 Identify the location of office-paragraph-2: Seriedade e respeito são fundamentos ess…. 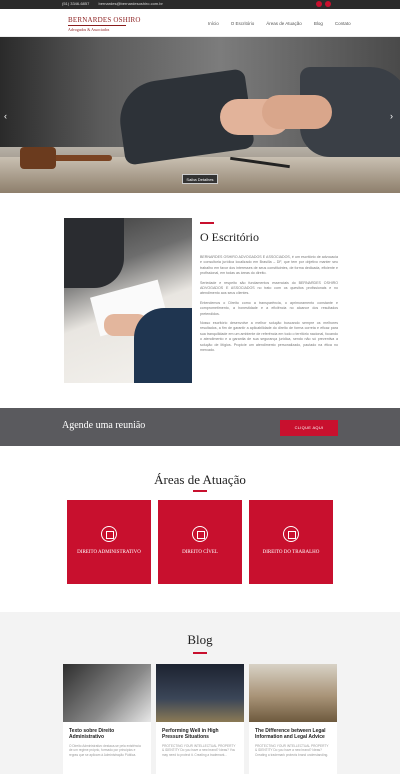
(269, 288).